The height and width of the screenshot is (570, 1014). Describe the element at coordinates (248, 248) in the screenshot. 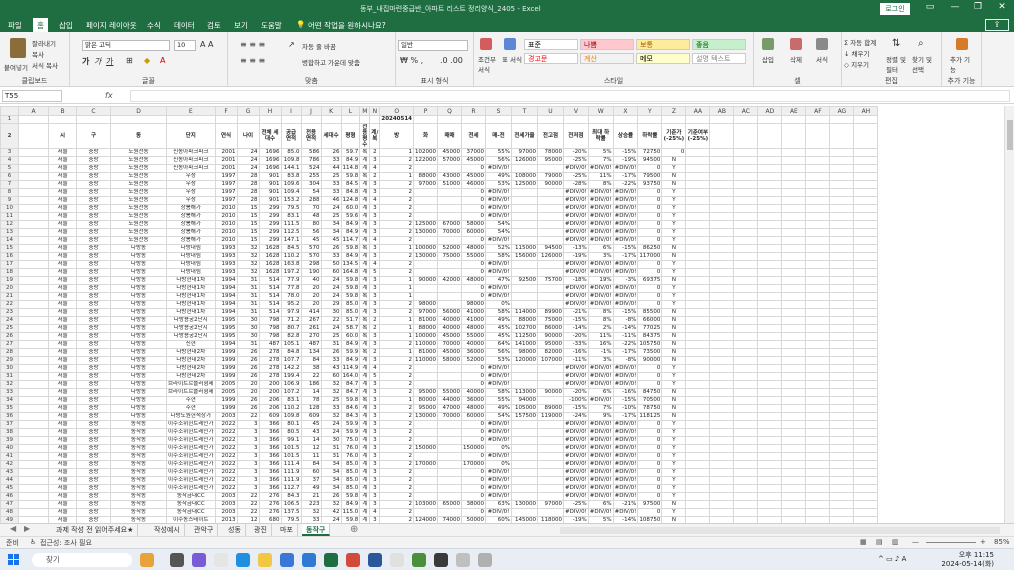

I see `cell: 32` at that location.